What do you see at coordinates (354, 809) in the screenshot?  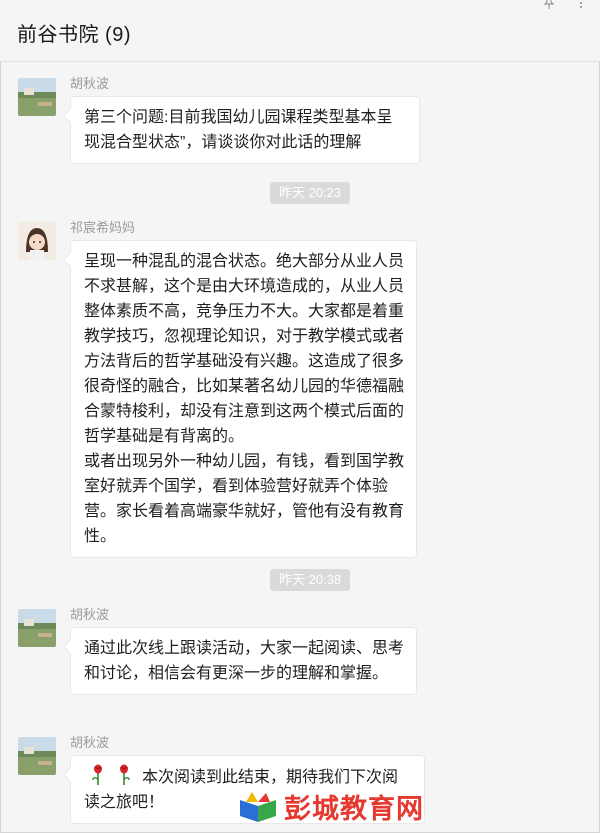 I see `watermark-text: 彭城教育网` at bounding box center [354, 809].